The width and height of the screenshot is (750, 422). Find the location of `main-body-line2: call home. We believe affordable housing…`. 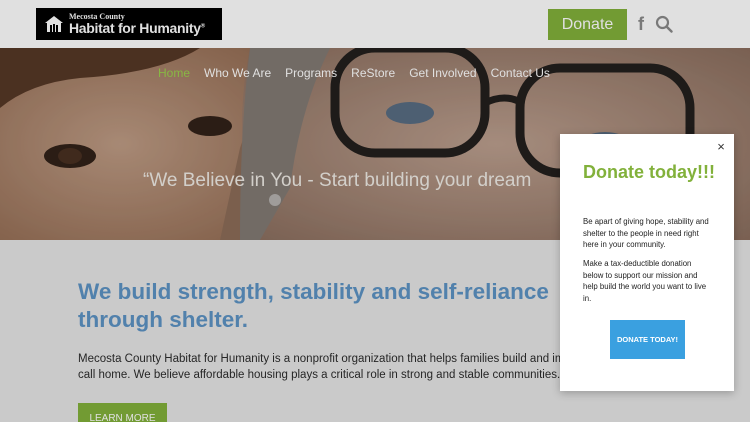

main-body-line2: call home. We believe affordable housing… is located at coordinates (319, 375).